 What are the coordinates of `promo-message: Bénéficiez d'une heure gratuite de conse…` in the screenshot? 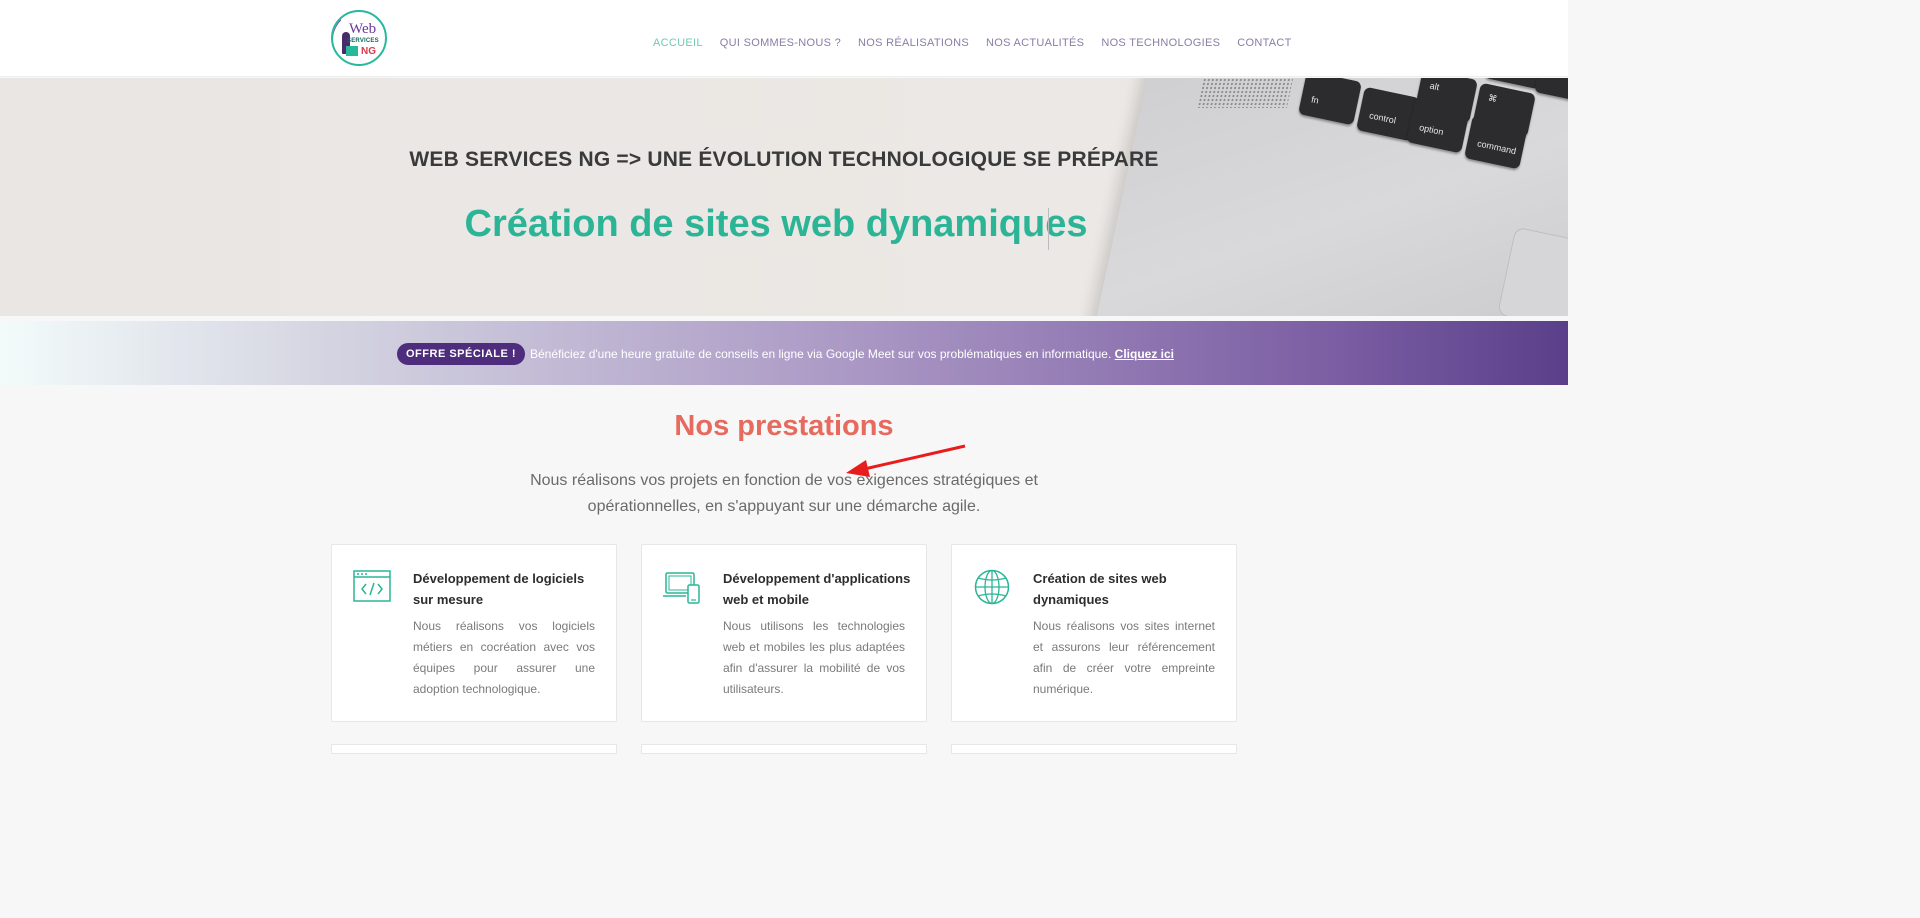 It's located at (821, 354).